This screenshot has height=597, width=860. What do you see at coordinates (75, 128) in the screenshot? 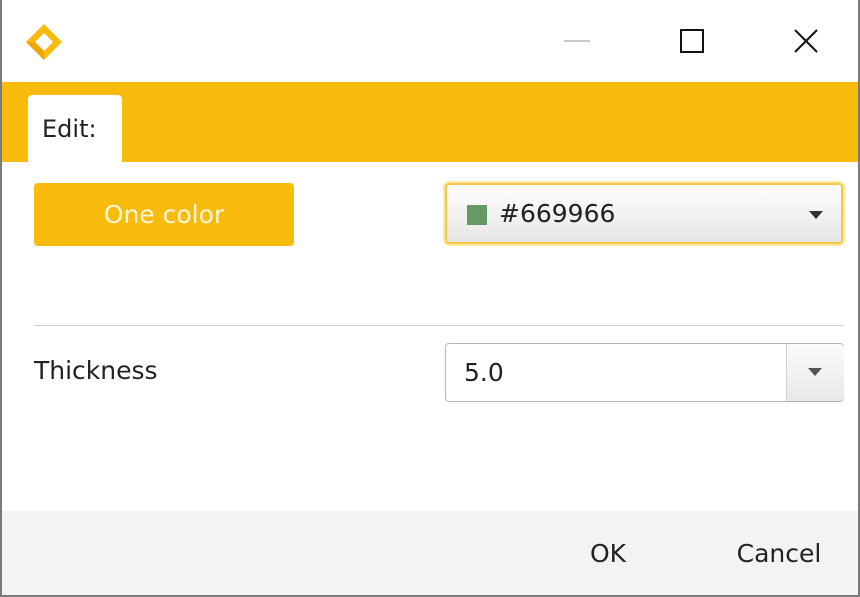
I see `tab-edit: Edit:` at bounding box center [75, 128].